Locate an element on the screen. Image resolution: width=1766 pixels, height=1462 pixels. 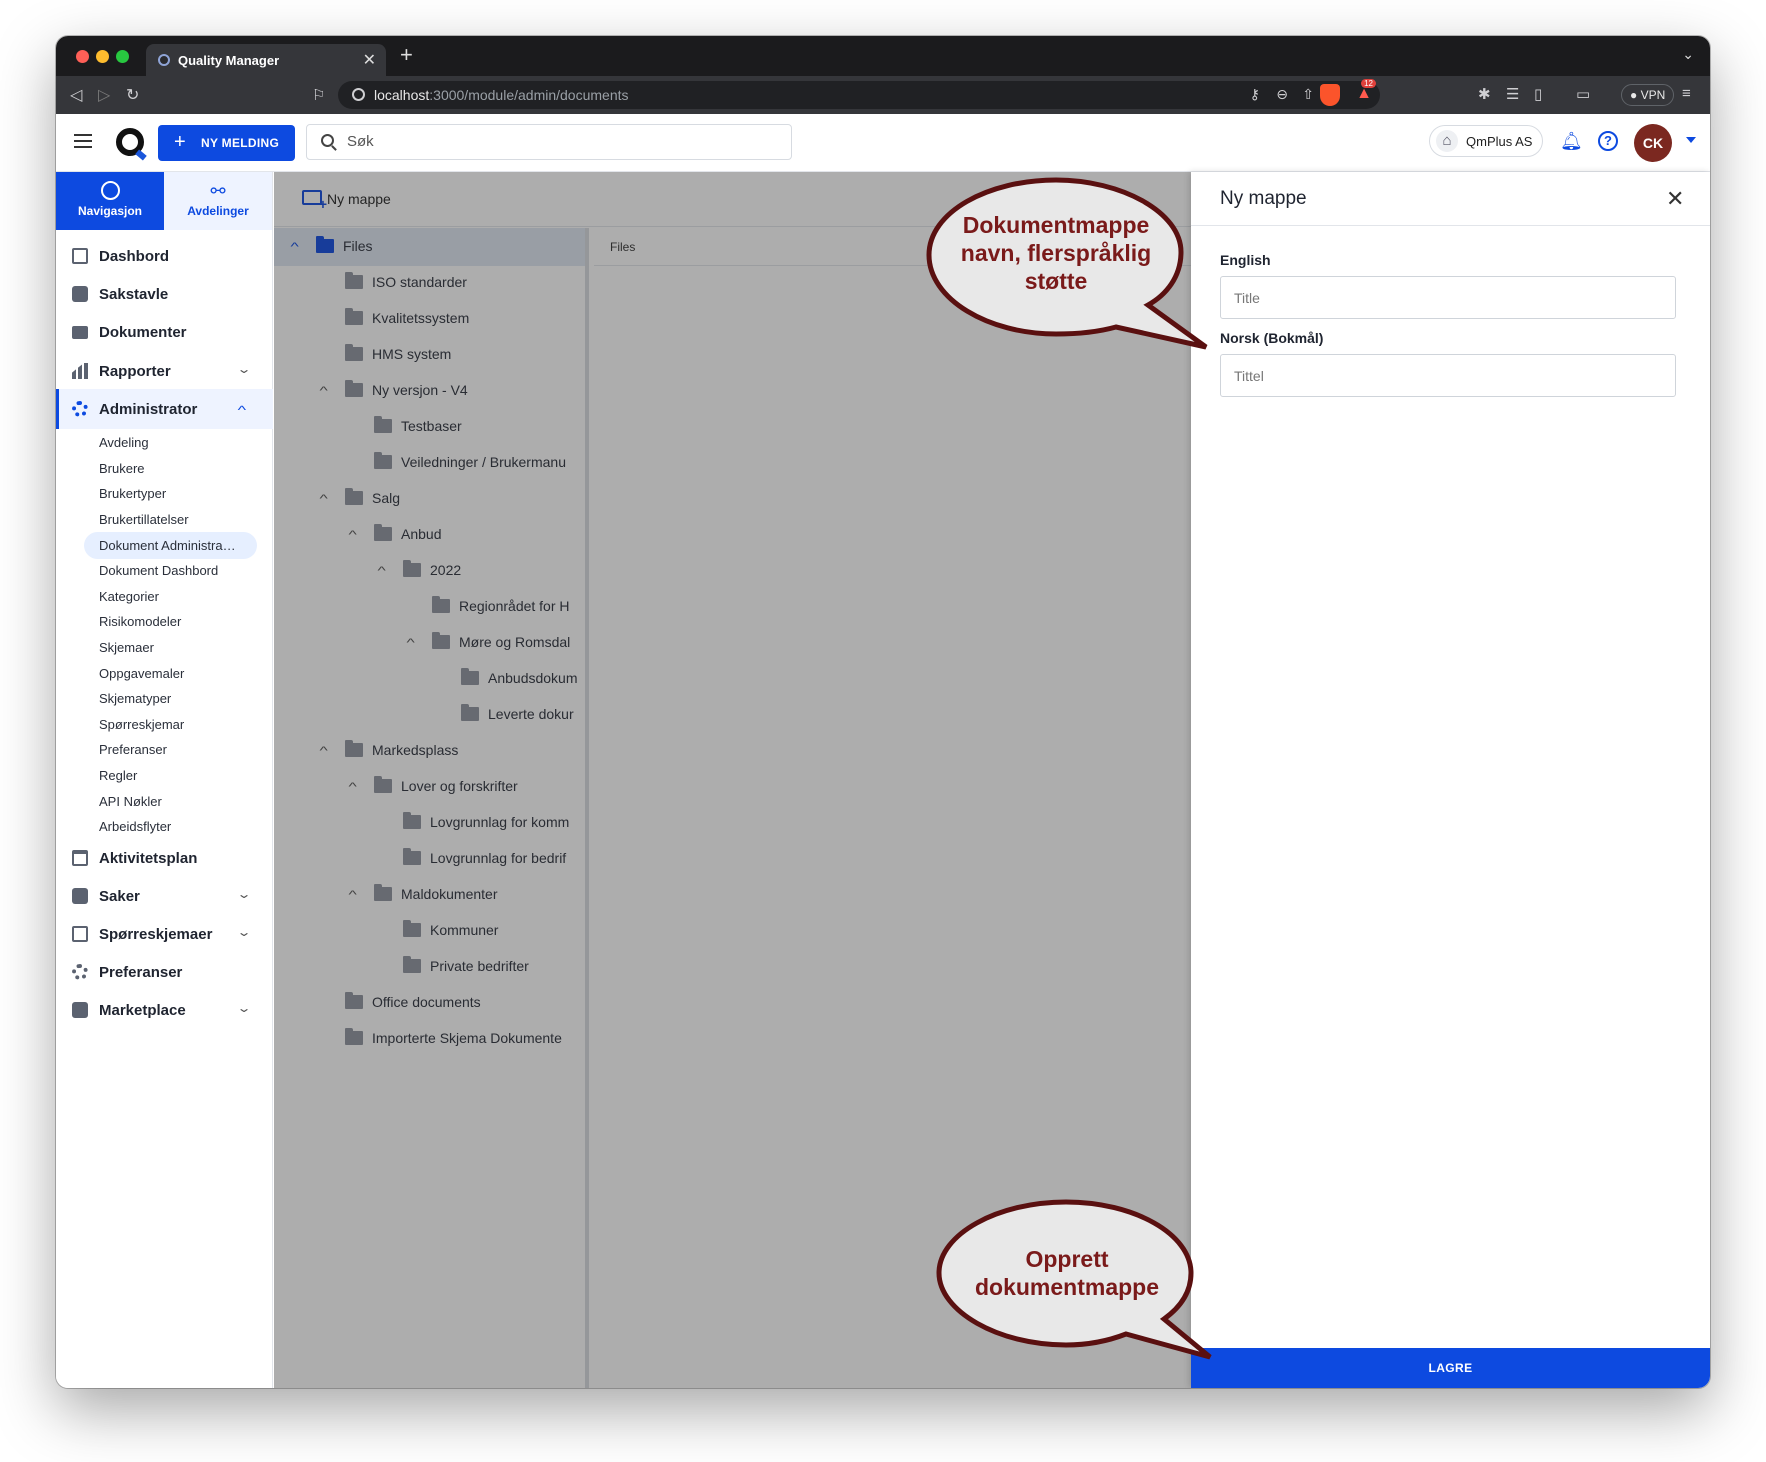
site-info-icon is located at coordinates (358, 94).